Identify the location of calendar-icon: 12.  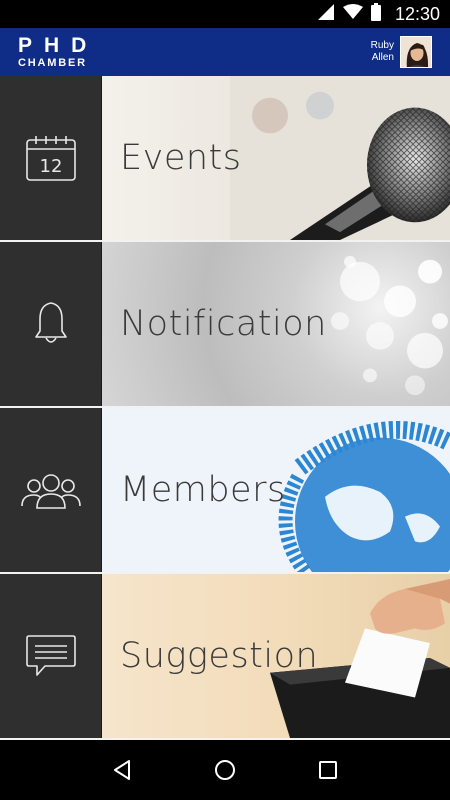
(50, 158).